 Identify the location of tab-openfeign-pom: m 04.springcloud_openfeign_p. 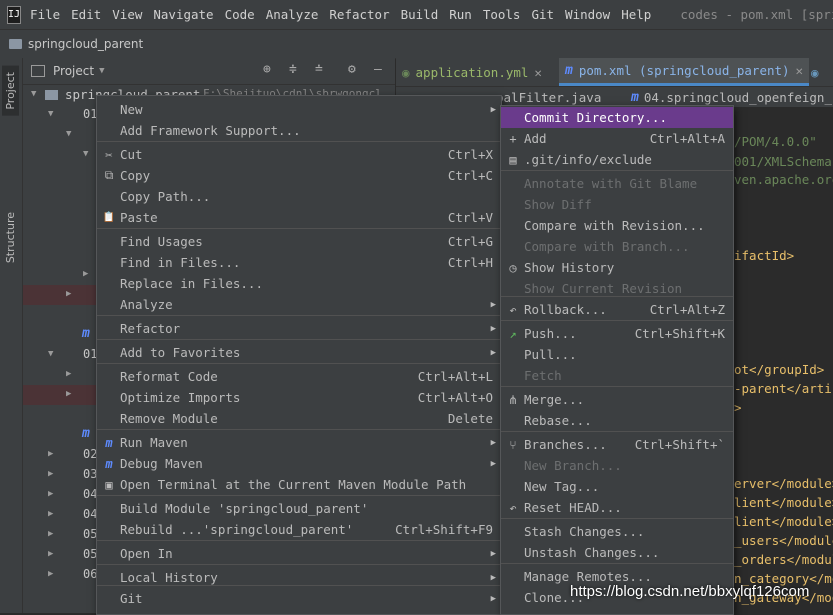
(732, 97).